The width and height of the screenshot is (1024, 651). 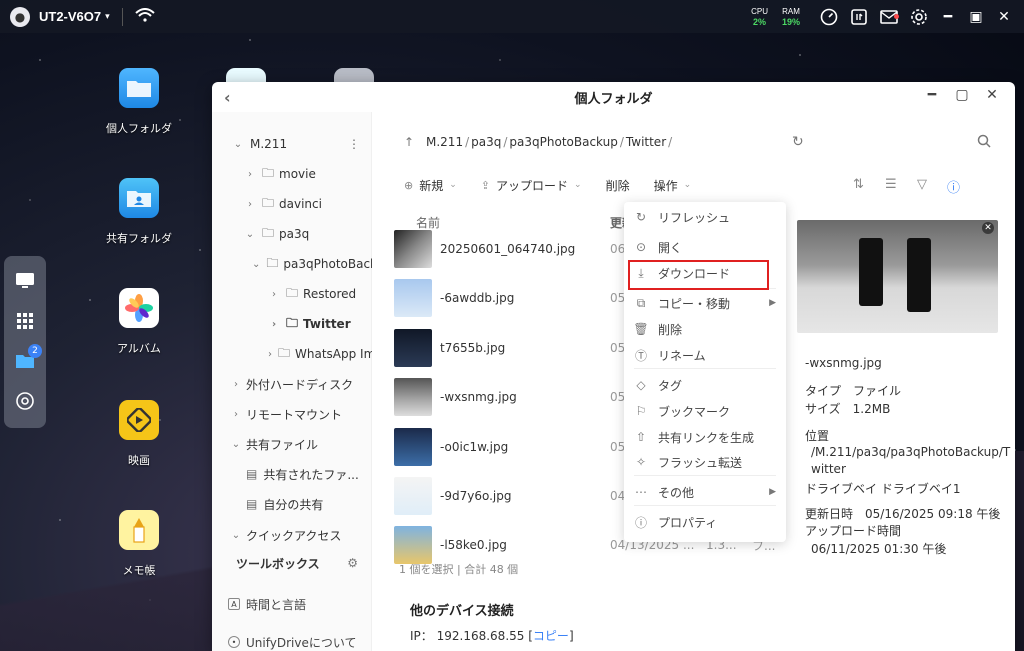 What do you see at coordinates (976, 17) in the screenshot?
I see `maximize-icon: ▣` at bounding box center [976, 17].